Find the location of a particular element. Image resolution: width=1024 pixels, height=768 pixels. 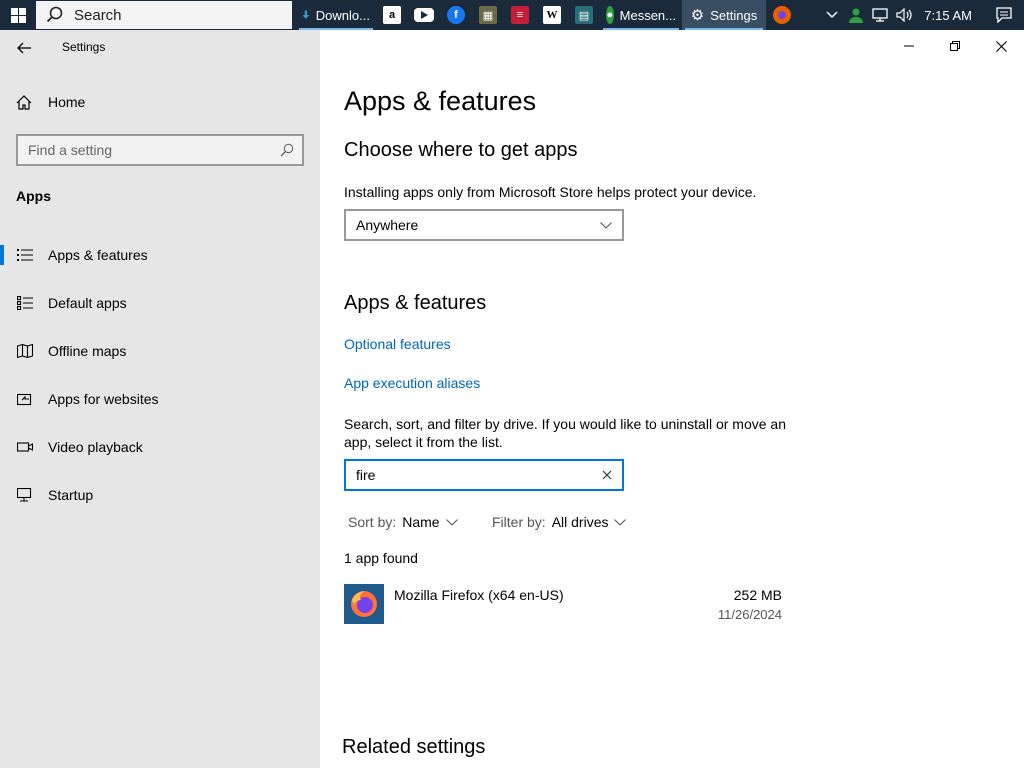

sidebar-item-label: Apps & features is located at coordinates (98, 255).